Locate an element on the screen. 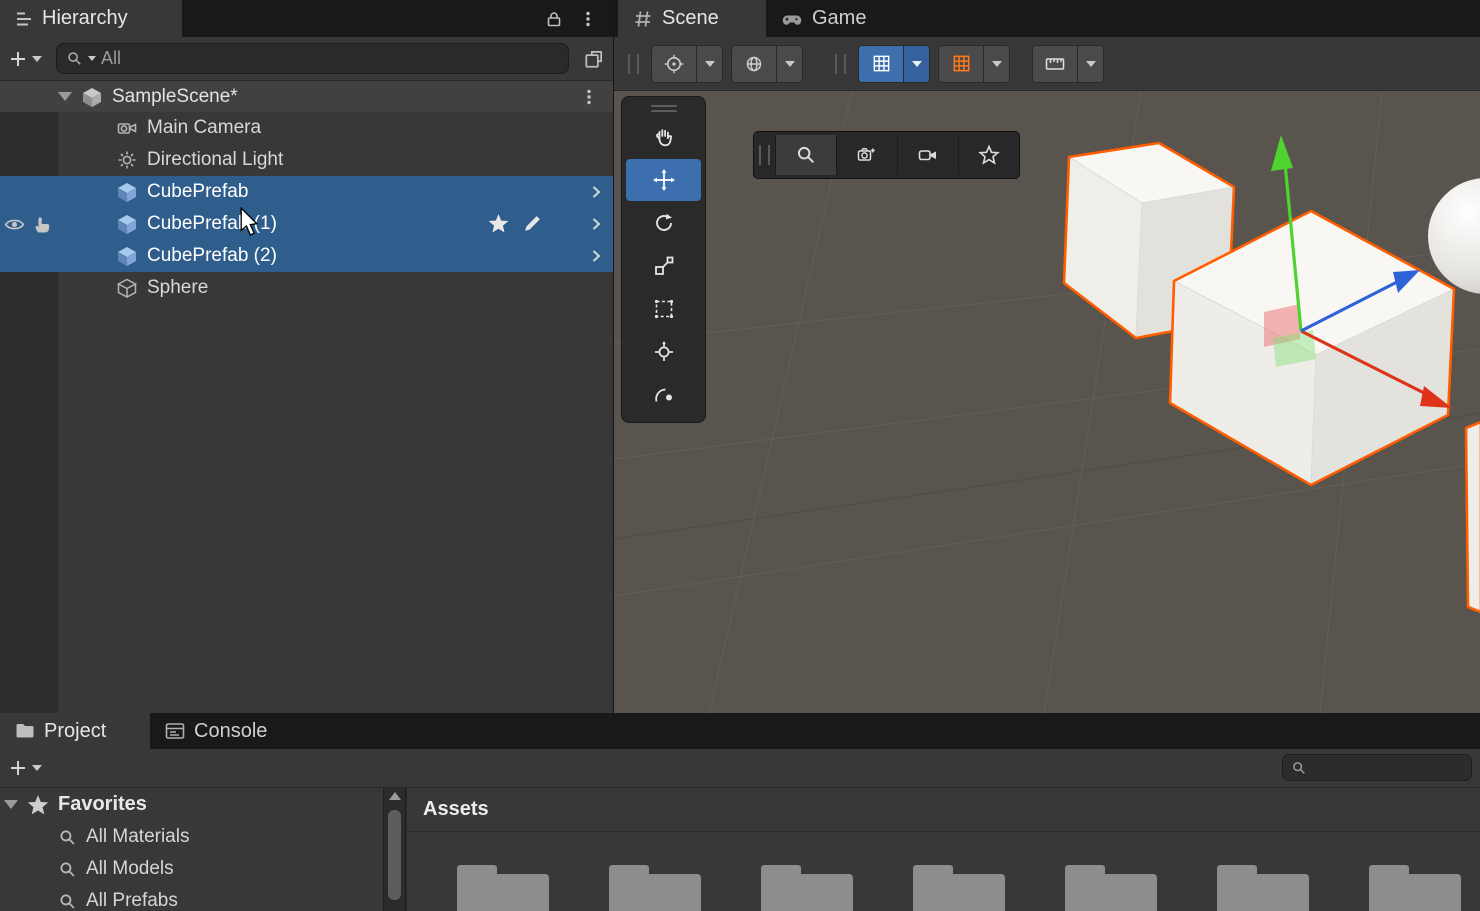 This screenshot has height=911, width=1480. hierarchy-search-input: All is located at coordinates (312, 58).